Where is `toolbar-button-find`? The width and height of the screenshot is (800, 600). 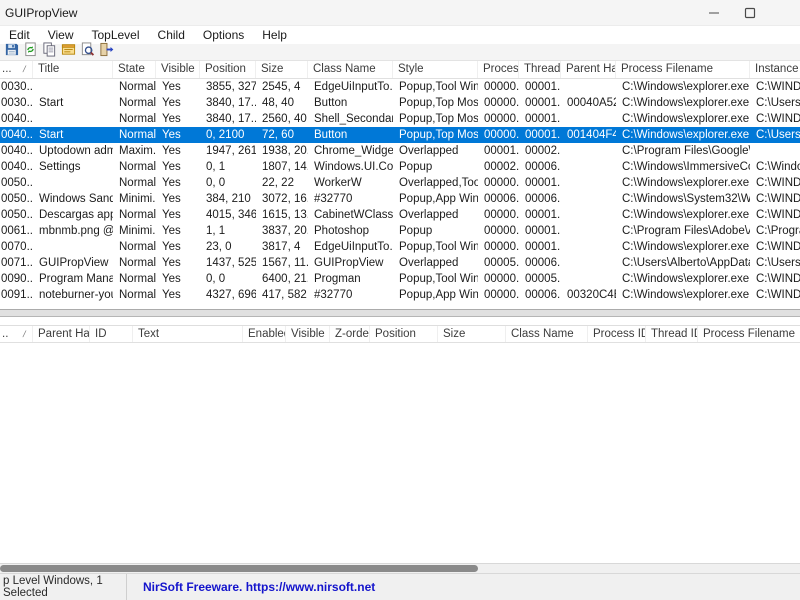
toolbar-button-find is located at coordinates (87, 51).